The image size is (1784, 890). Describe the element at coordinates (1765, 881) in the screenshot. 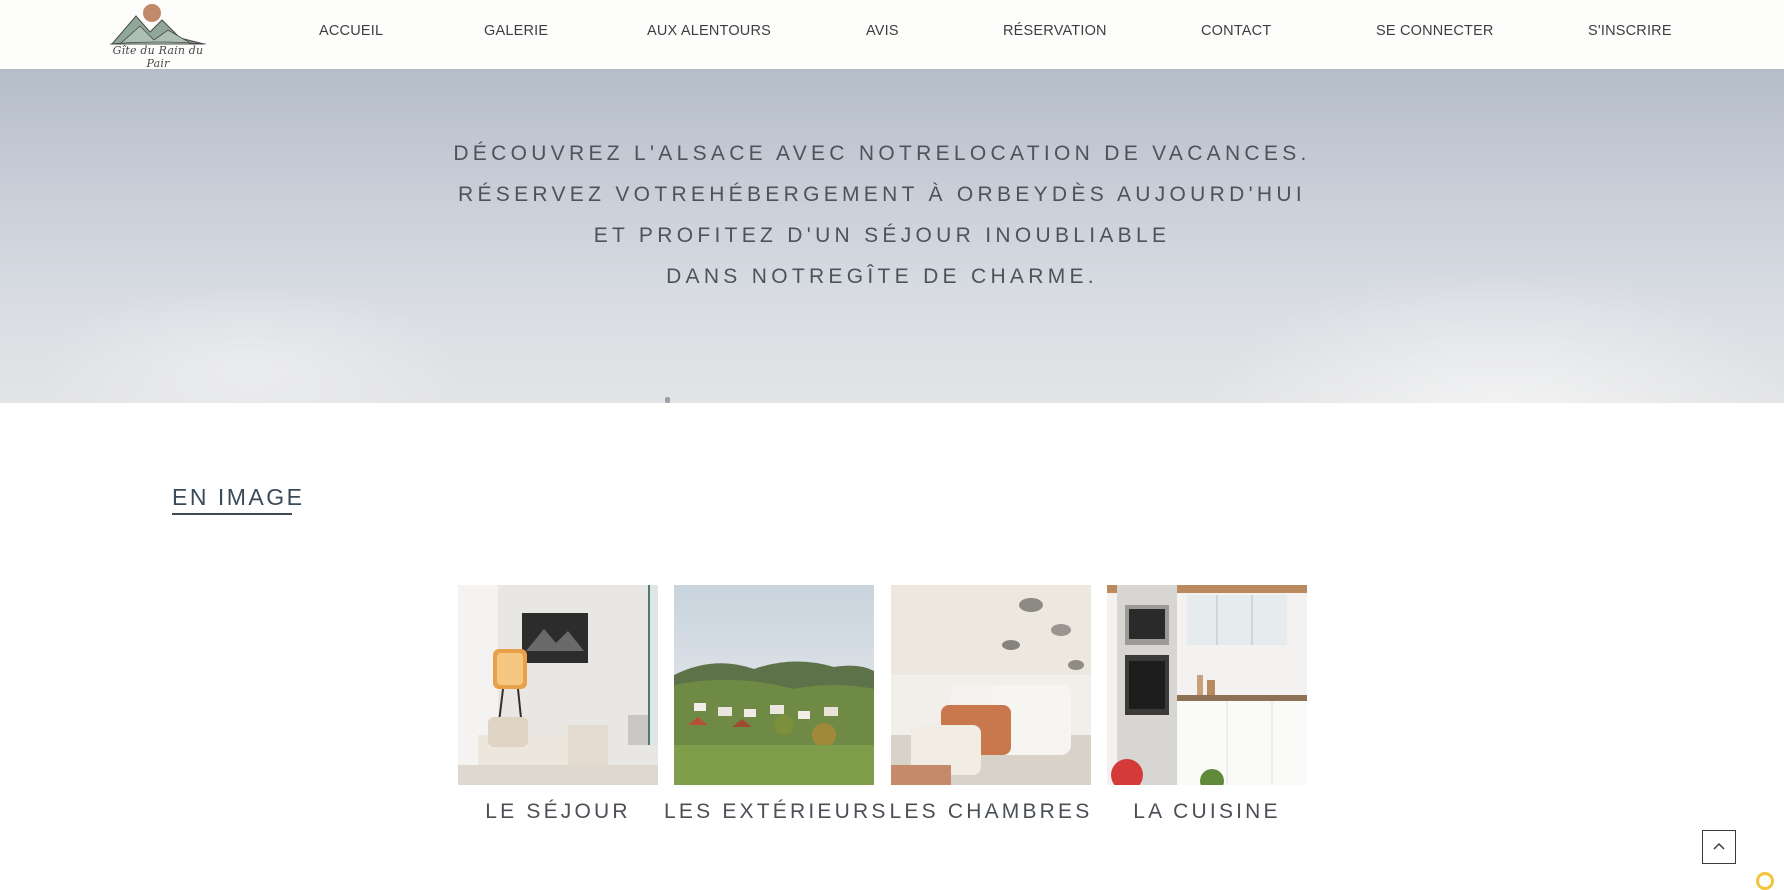

I see `help-widget-icon` at that location.